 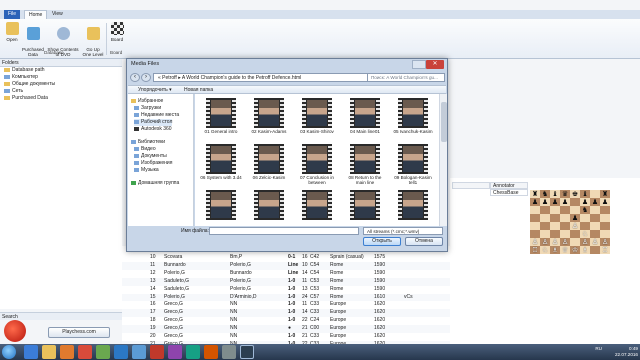 What do you see at coordinates (147, 108) in the screenshot?
I see `nav-downloads: Загрузки` at bounding box center [147, 108].